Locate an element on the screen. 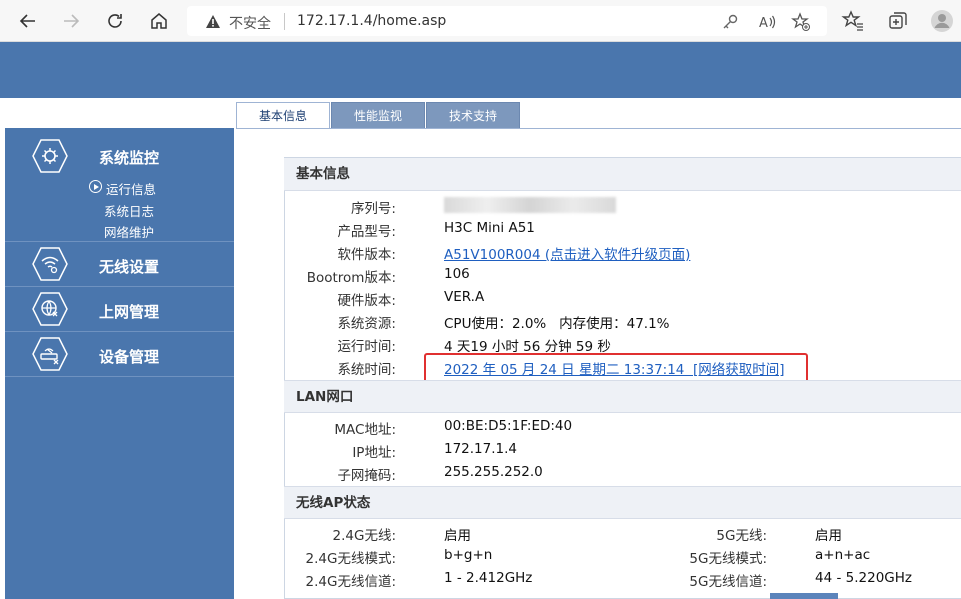  router-icon is located at coordinates (50, 354).